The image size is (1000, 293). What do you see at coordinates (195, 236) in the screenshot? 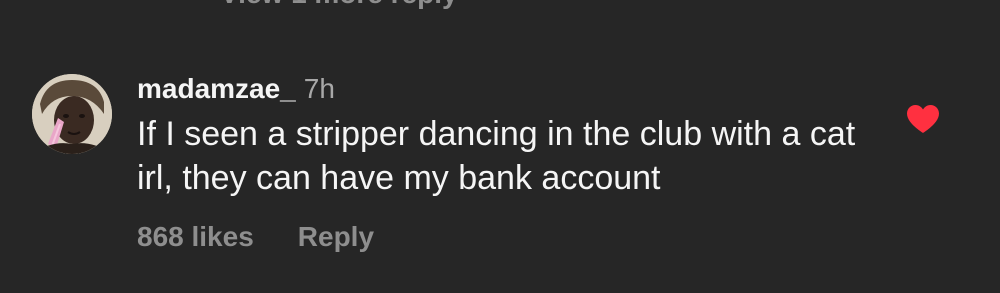
I see `likes-count-button: 868 likes` at bounding box center [195, 236].